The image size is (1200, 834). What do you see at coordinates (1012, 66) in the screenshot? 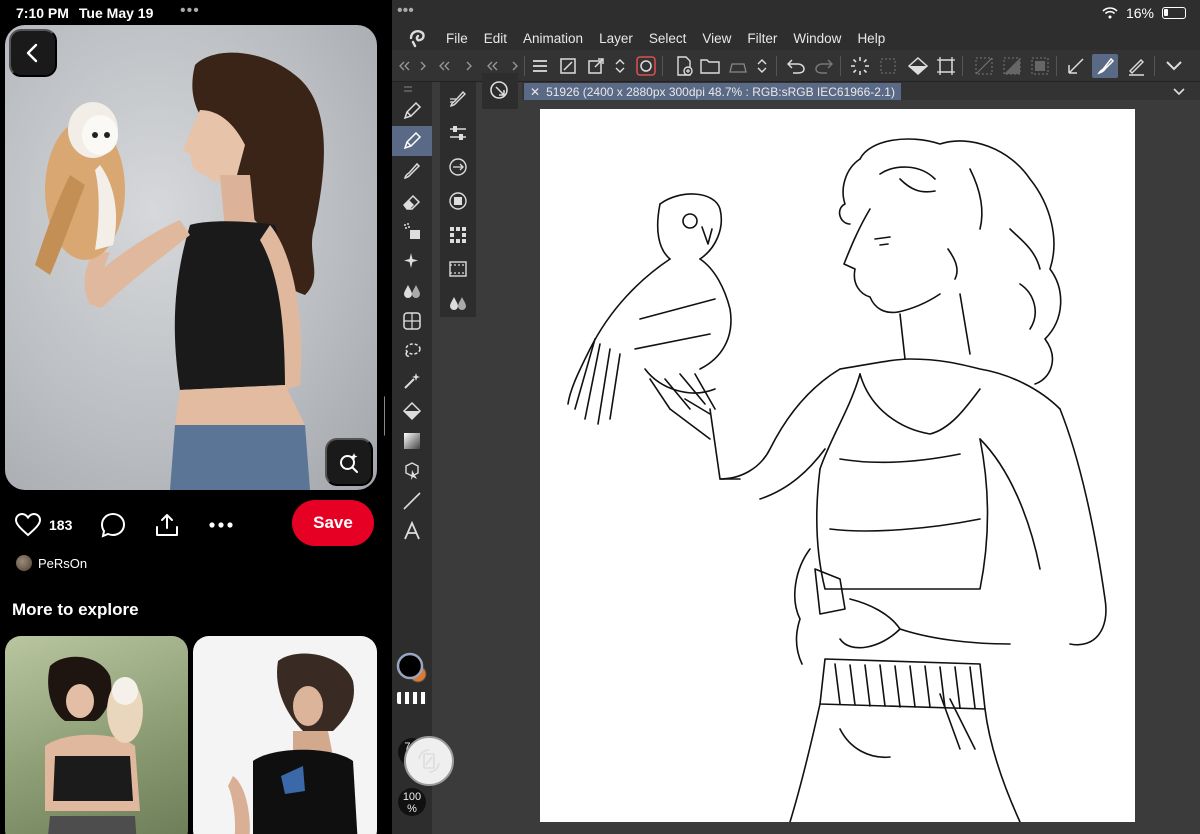
I see `invert-selection-icon` at bounding box center [1012, 66].